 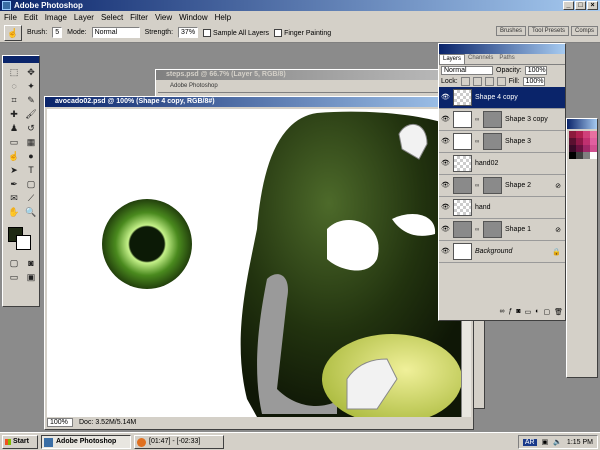 What do you see at coordinates (223, 17) in the screenshot?
I see `menu-help: Help` at bounding box center [223, 17].